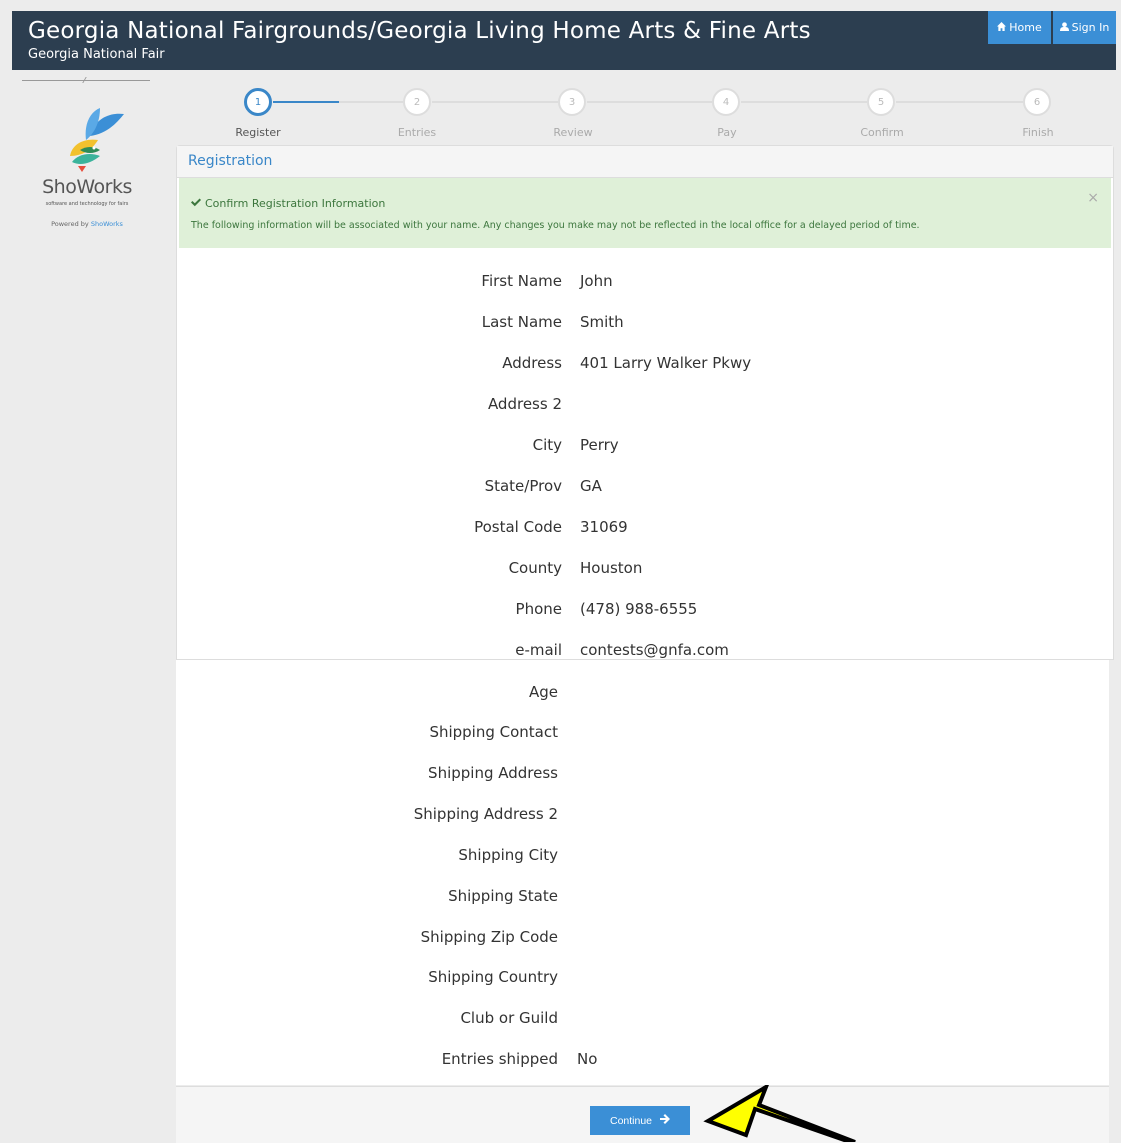 The image size is (1121, 1143). I want to click on field-label: Address, so click(532, 363).